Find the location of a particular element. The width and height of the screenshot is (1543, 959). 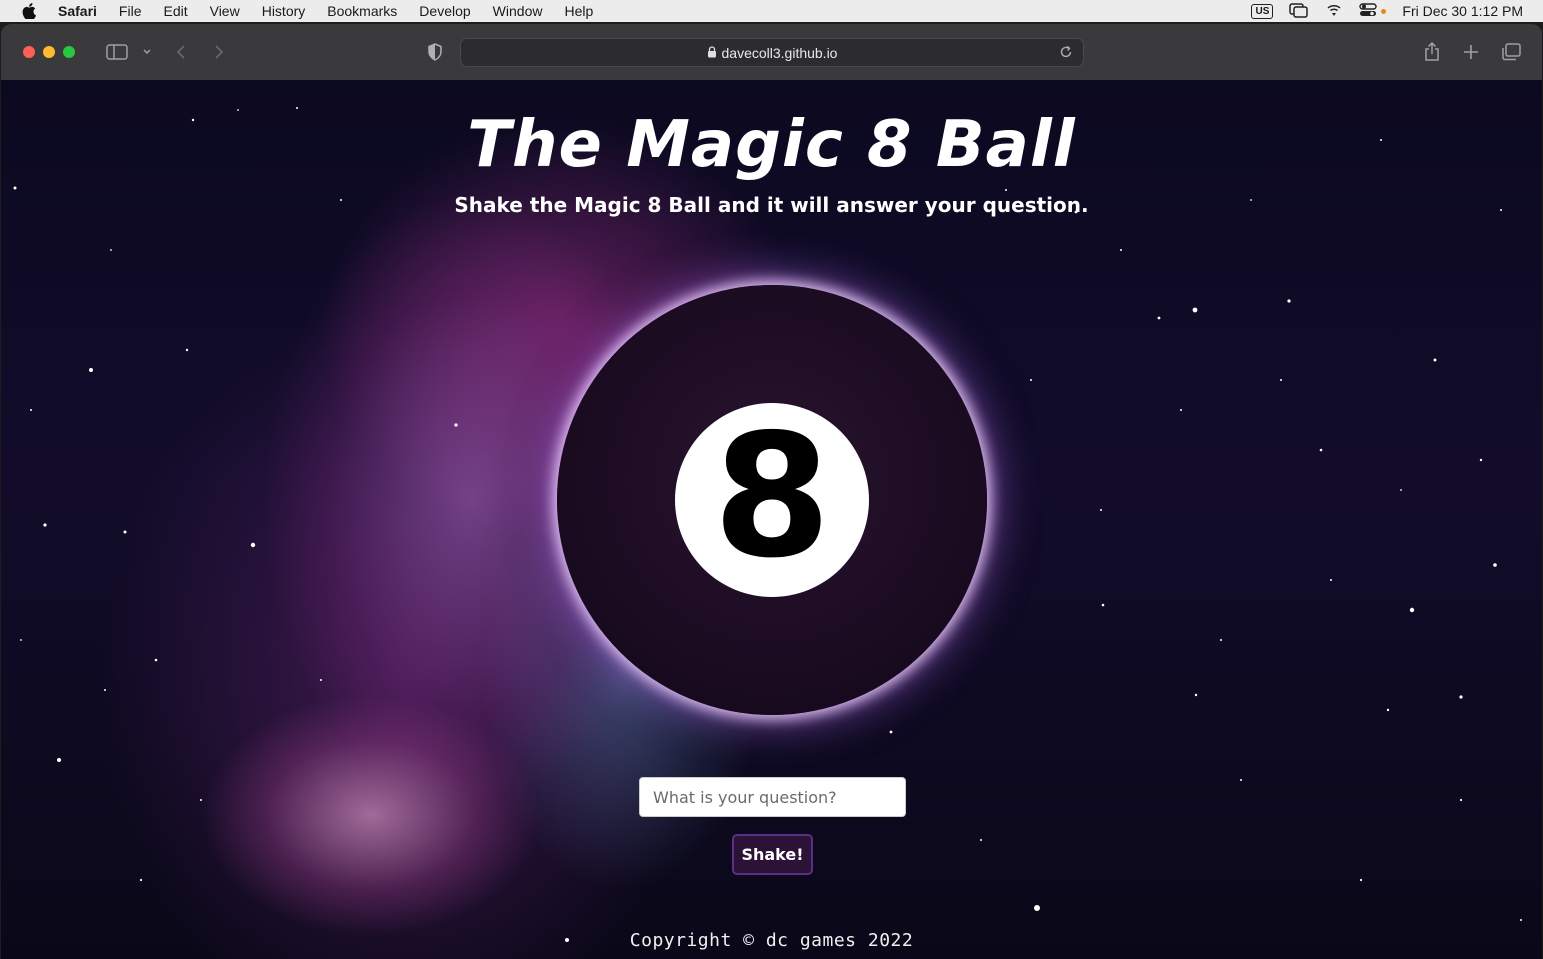

reload-icon is located at coordinates (1066, 54).